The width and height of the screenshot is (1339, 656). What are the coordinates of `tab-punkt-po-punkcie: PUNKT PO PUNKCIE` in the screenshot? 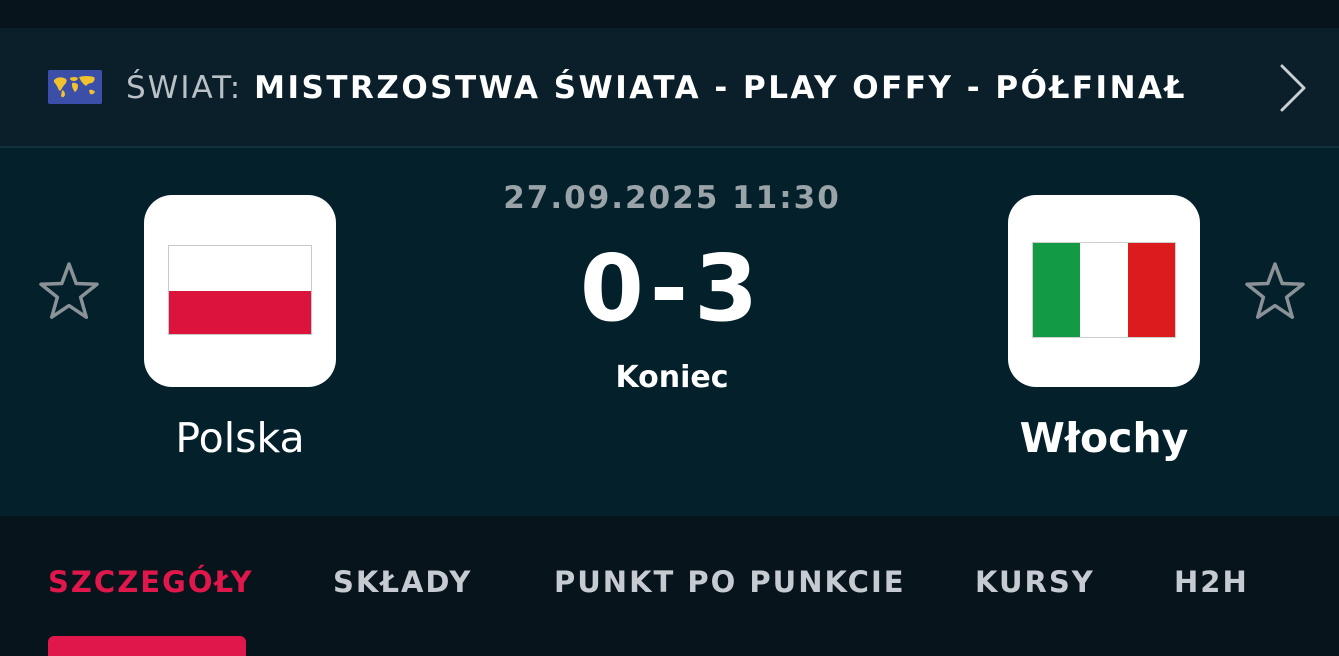 It's located at (730, 582).